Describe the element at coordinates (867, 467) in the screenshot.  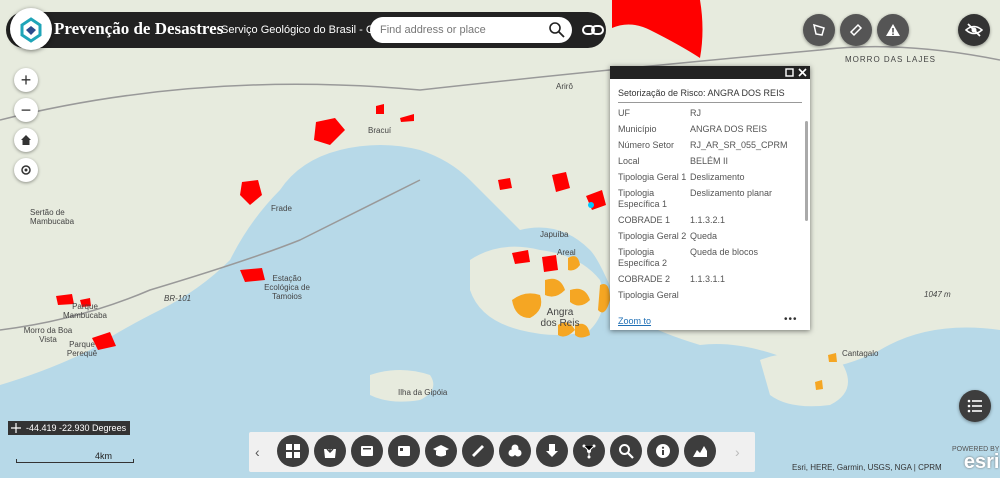
I see `attribution-text: Esri, HERE, Garmin, USGS, NGA | CPRM` at that location.